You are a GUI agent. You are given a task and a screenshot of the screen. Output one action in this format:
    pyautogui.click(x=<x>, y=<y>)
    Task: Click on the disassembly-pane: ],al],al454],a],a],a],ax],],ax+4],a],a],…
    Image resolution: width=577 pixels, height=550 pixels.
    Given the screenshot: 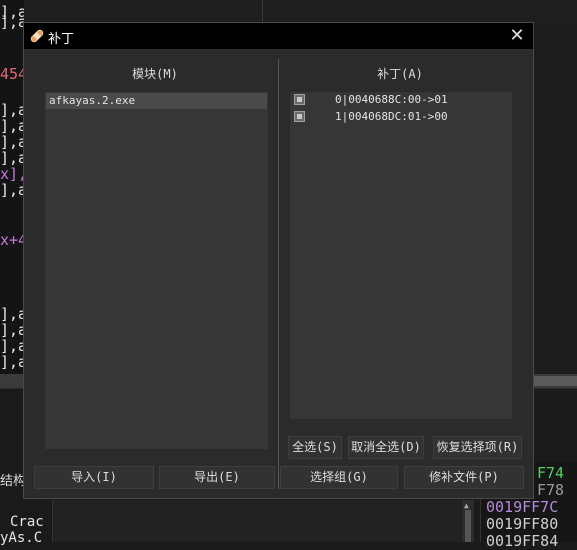 What is the action you would take?
    pyautogui.click(x=12, y=190)
    